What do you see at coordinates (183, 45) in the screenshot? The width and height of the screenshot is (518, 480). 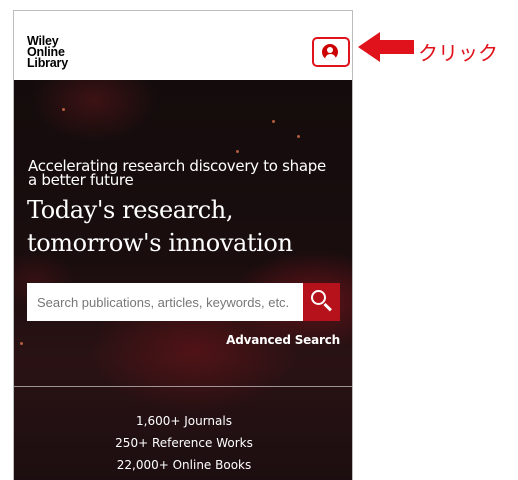 I see `site-header: Wiley Online Library` at bounding box center [183, 45].